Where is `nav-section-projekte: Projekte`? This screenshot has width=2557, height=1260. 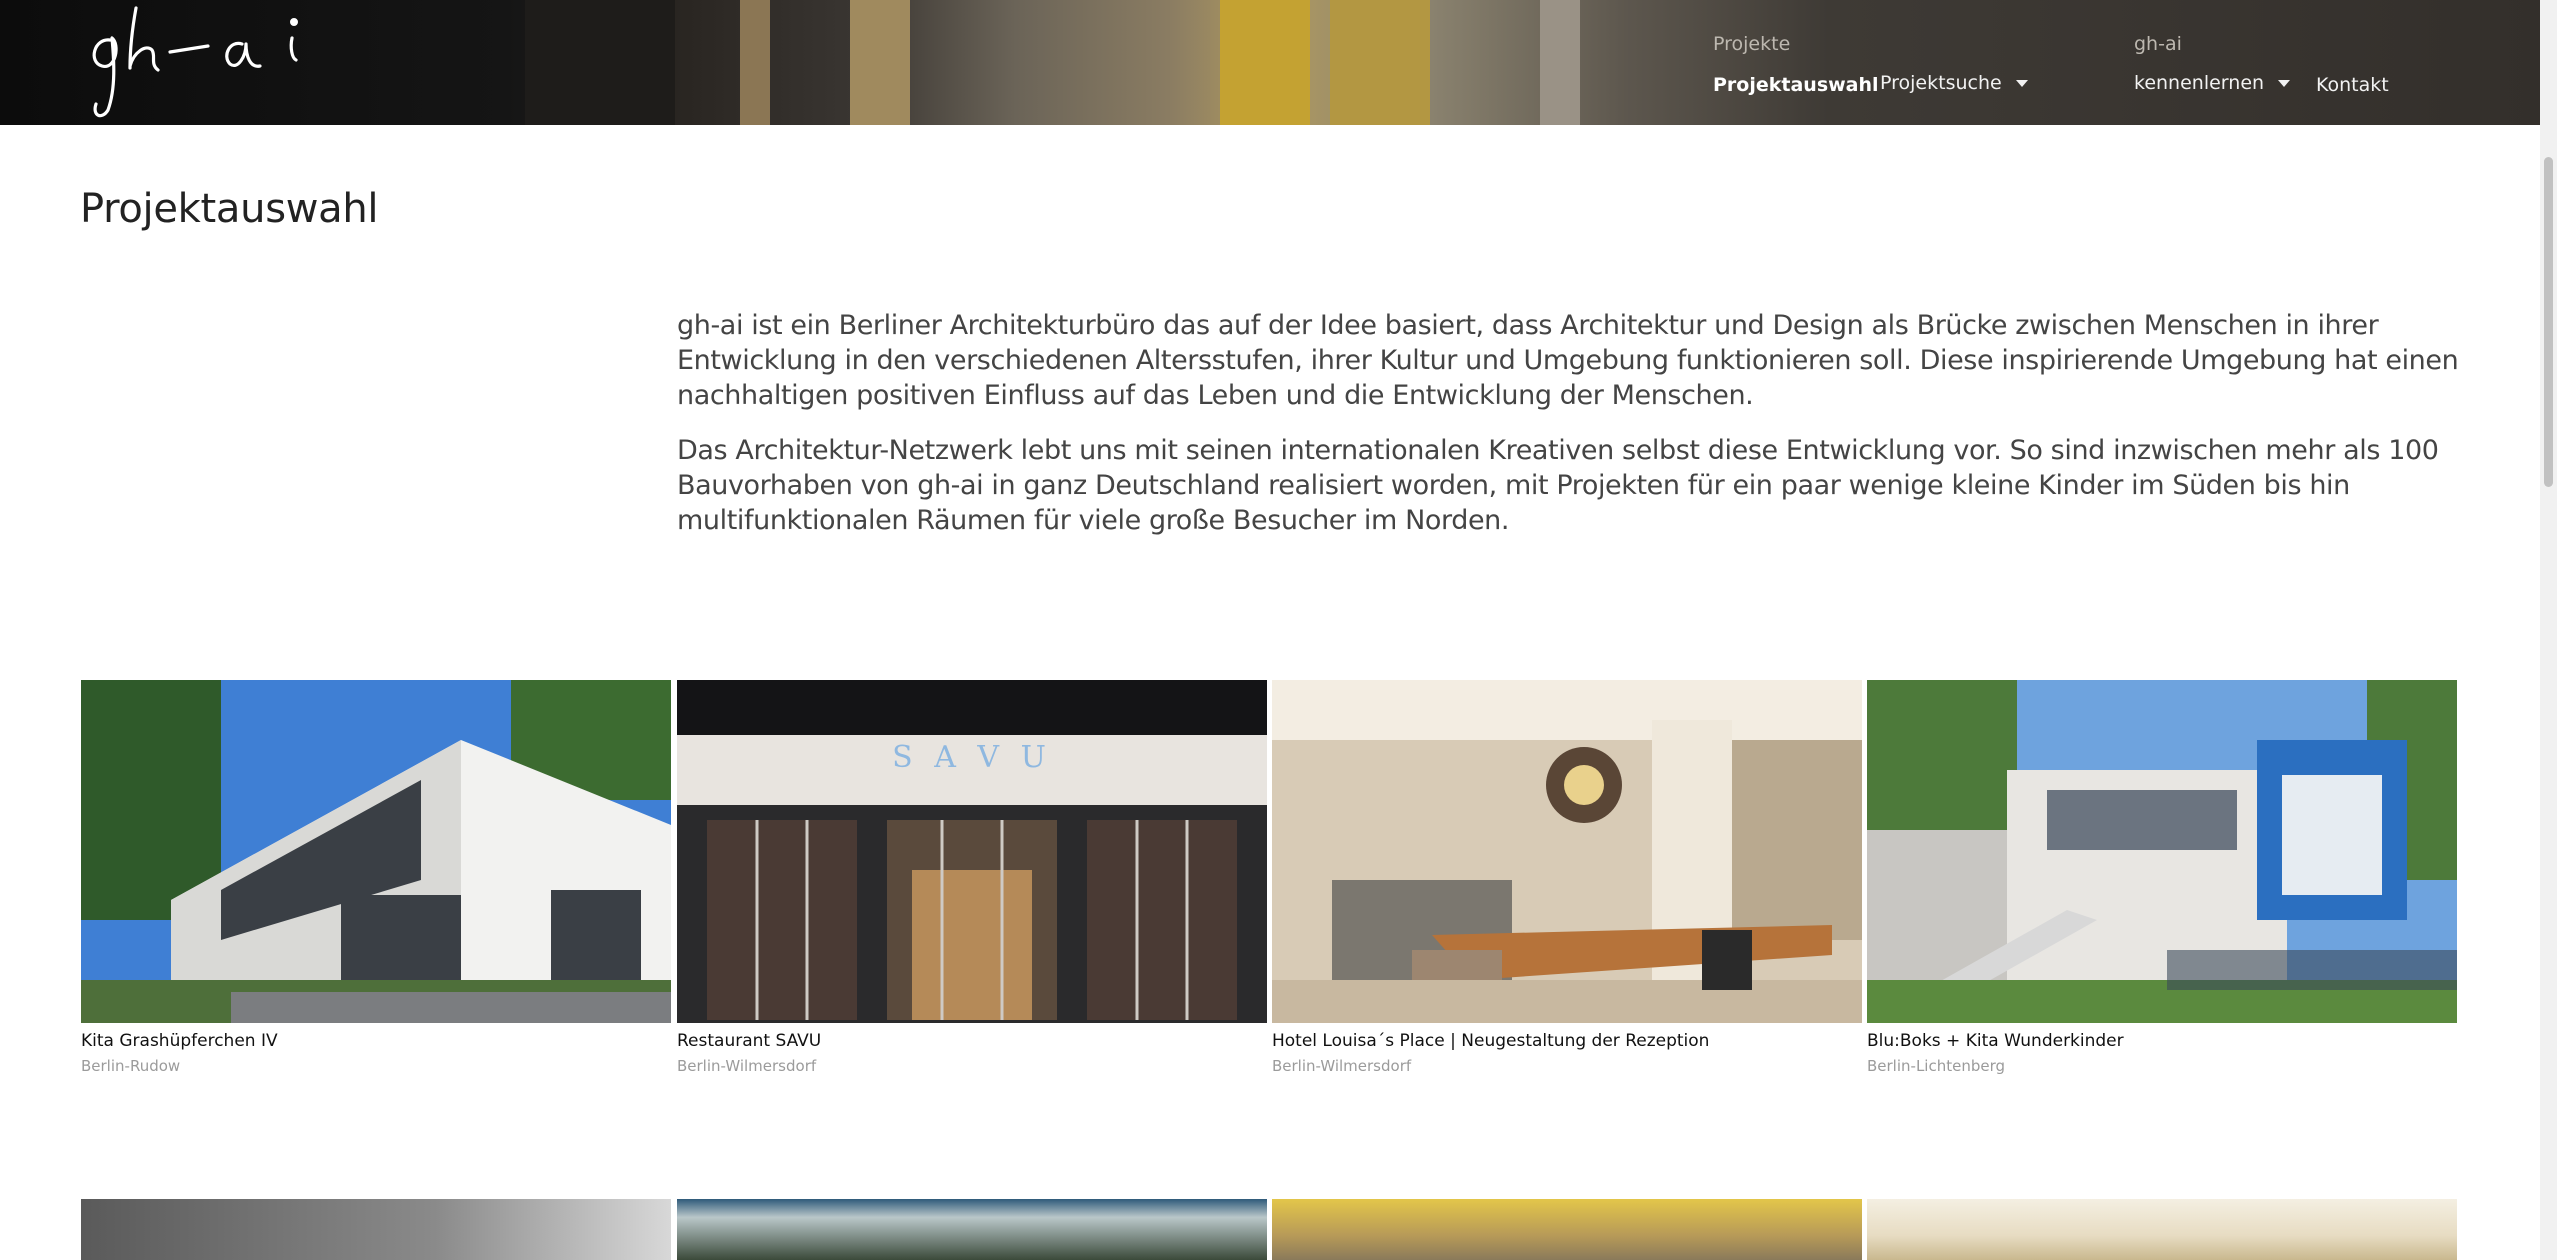 nav-section-projekte: Projekte is located at coordinates (1752, 44).